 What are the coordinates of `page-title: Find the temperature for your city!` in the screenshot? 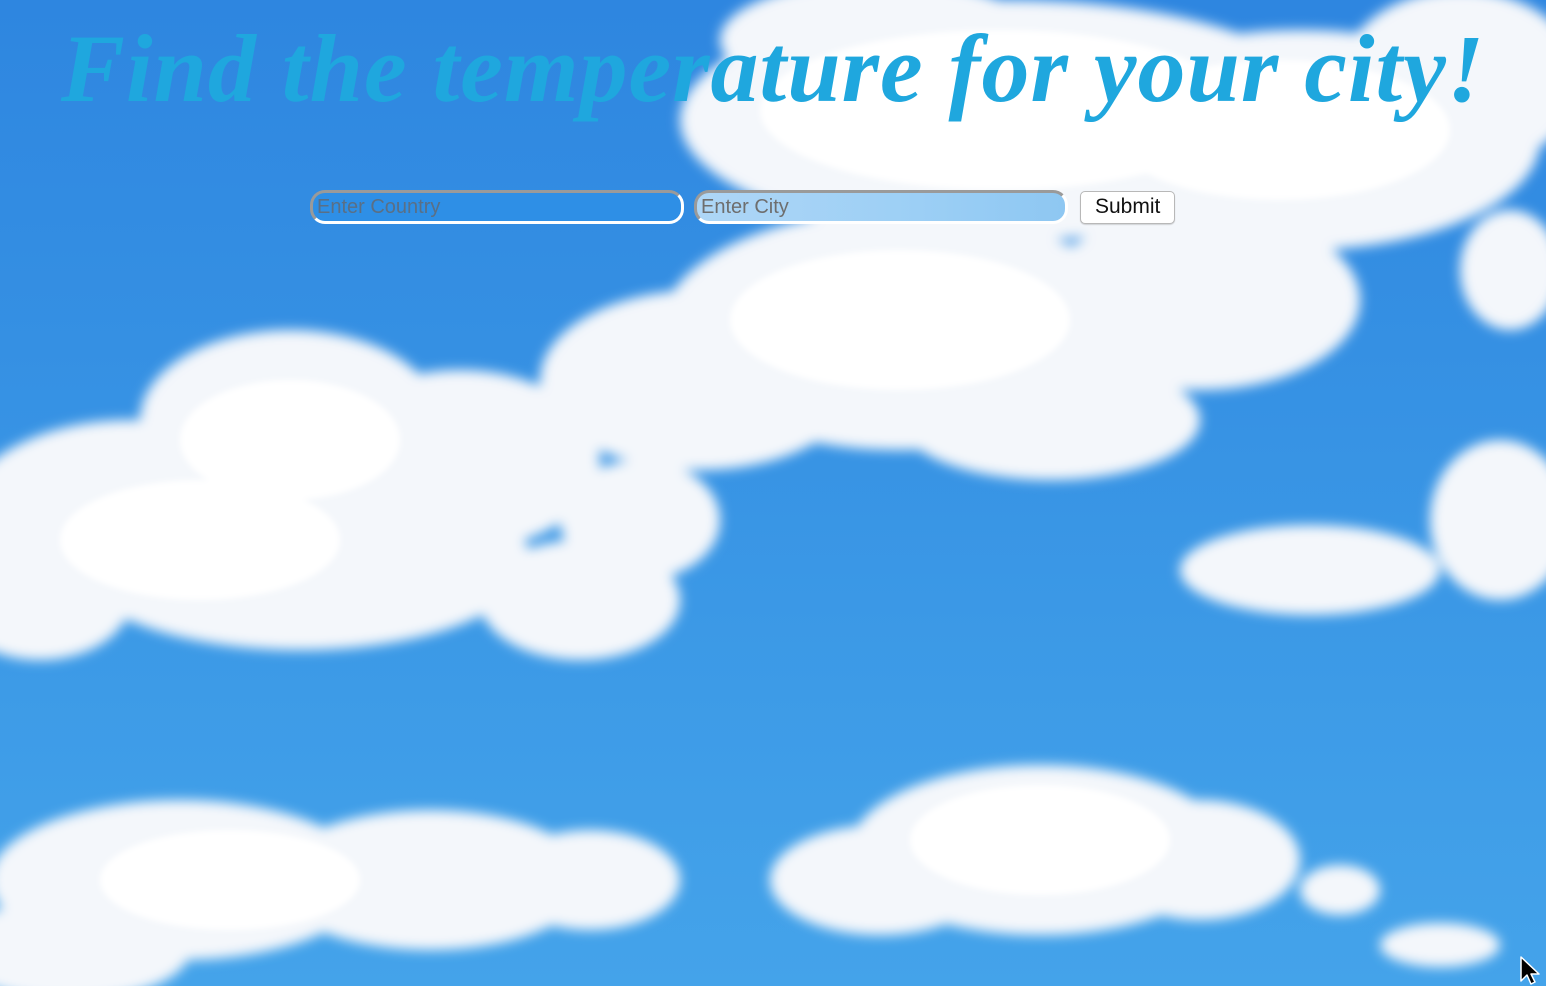 It's located at (773, 68).